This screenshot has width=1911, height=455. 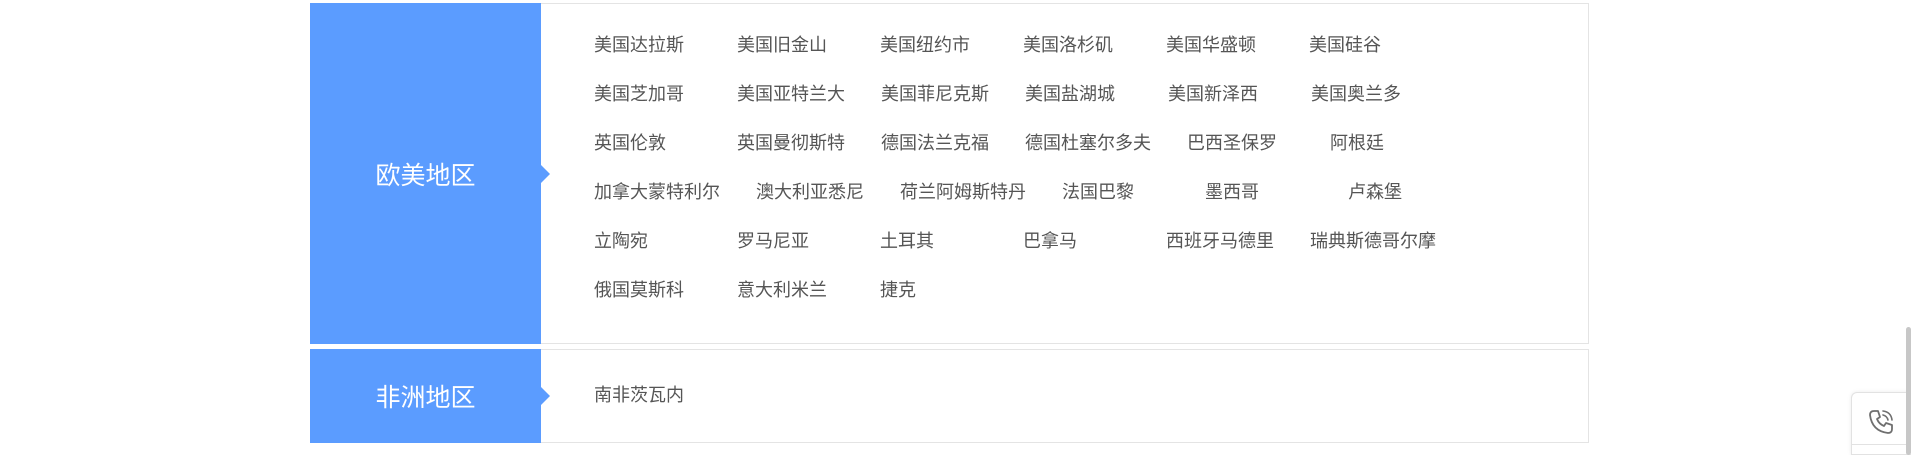 What do you see at coordinates (1258, 155) in the screenshot?
I see `city-link: 巴西圣保罗` at bounding box center [1258, 155].